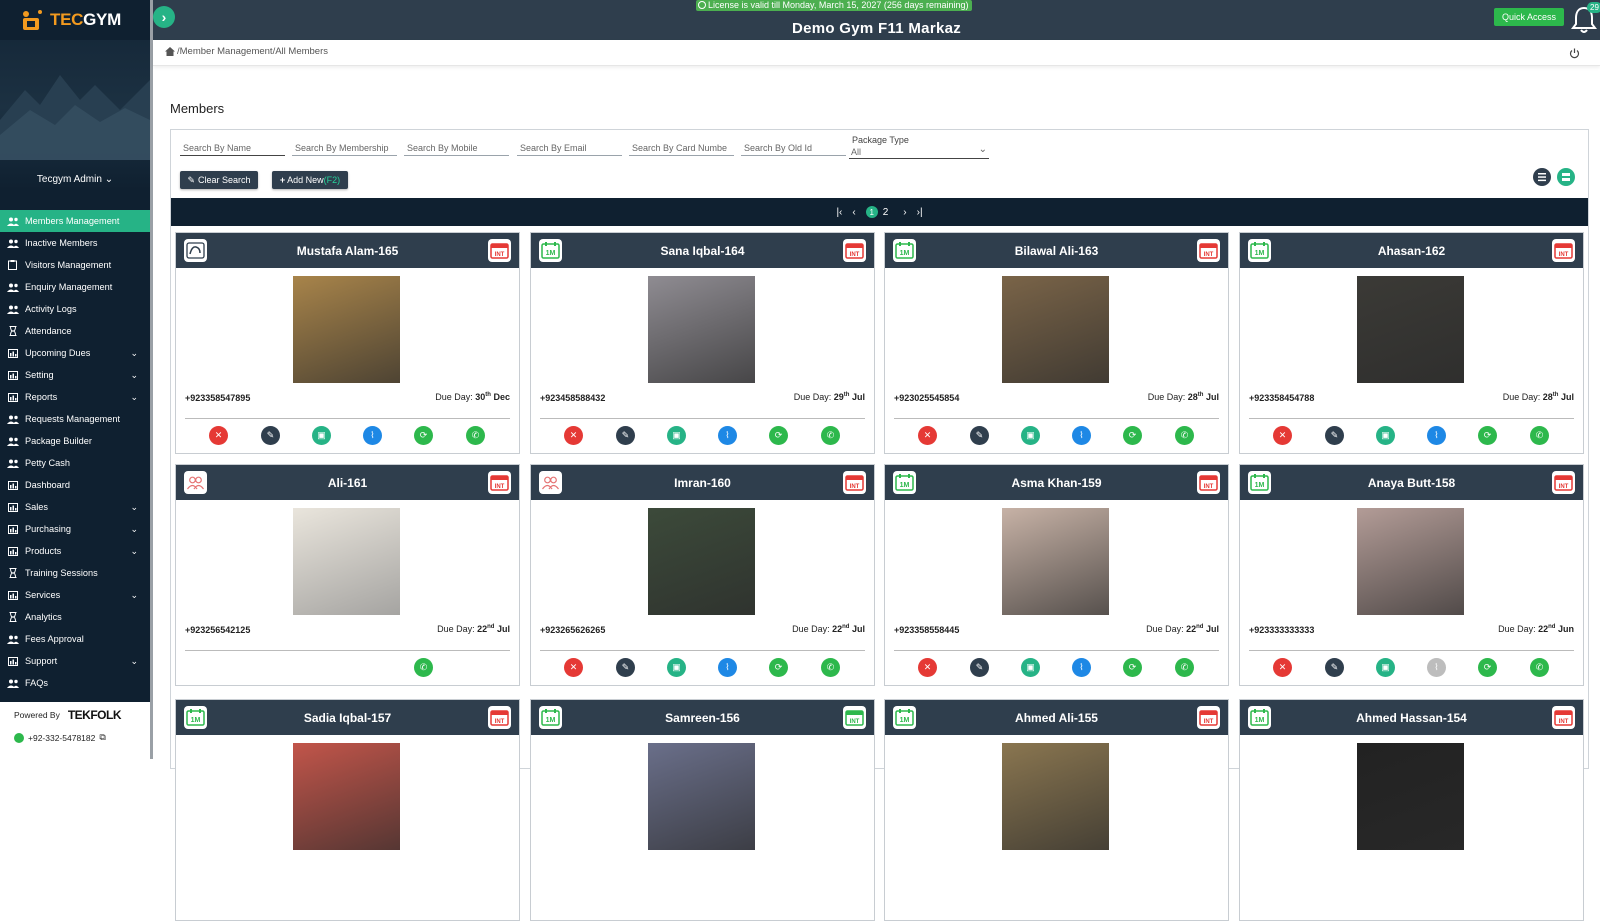 The width and height of the screenshot is (1600, 921). Describe the element at coordinates (75, 683) in the screenshot. I see `sidebar-item-faqs: FAQs` at that location.